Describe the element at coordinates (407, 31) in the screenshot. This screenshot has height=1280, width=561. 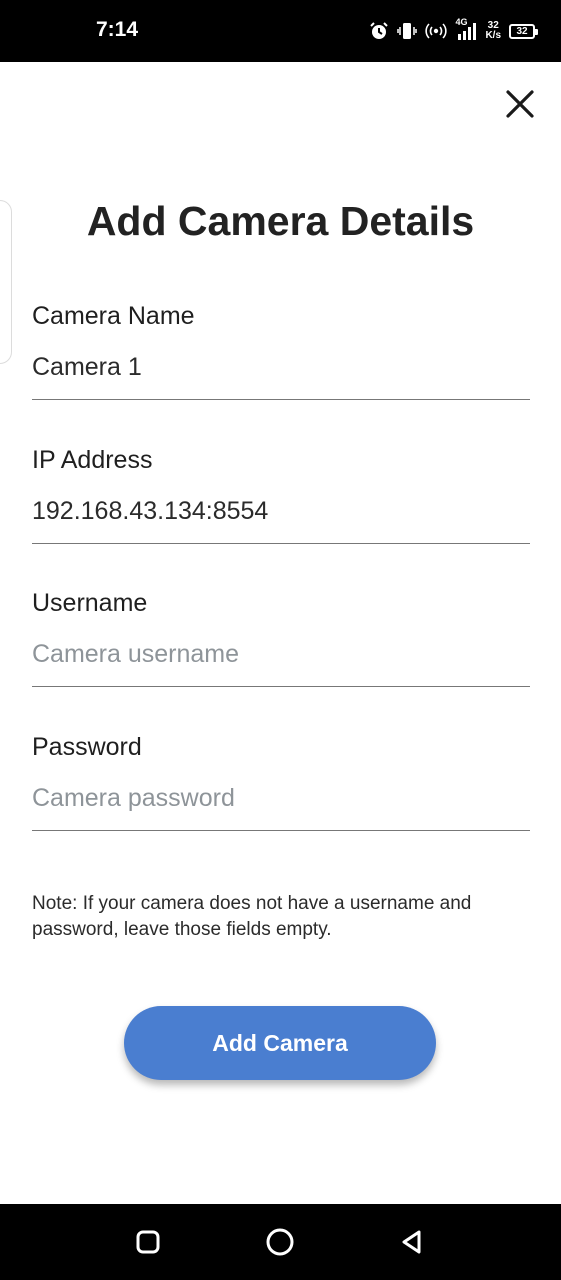
I see `vibrate-icon` at that location.